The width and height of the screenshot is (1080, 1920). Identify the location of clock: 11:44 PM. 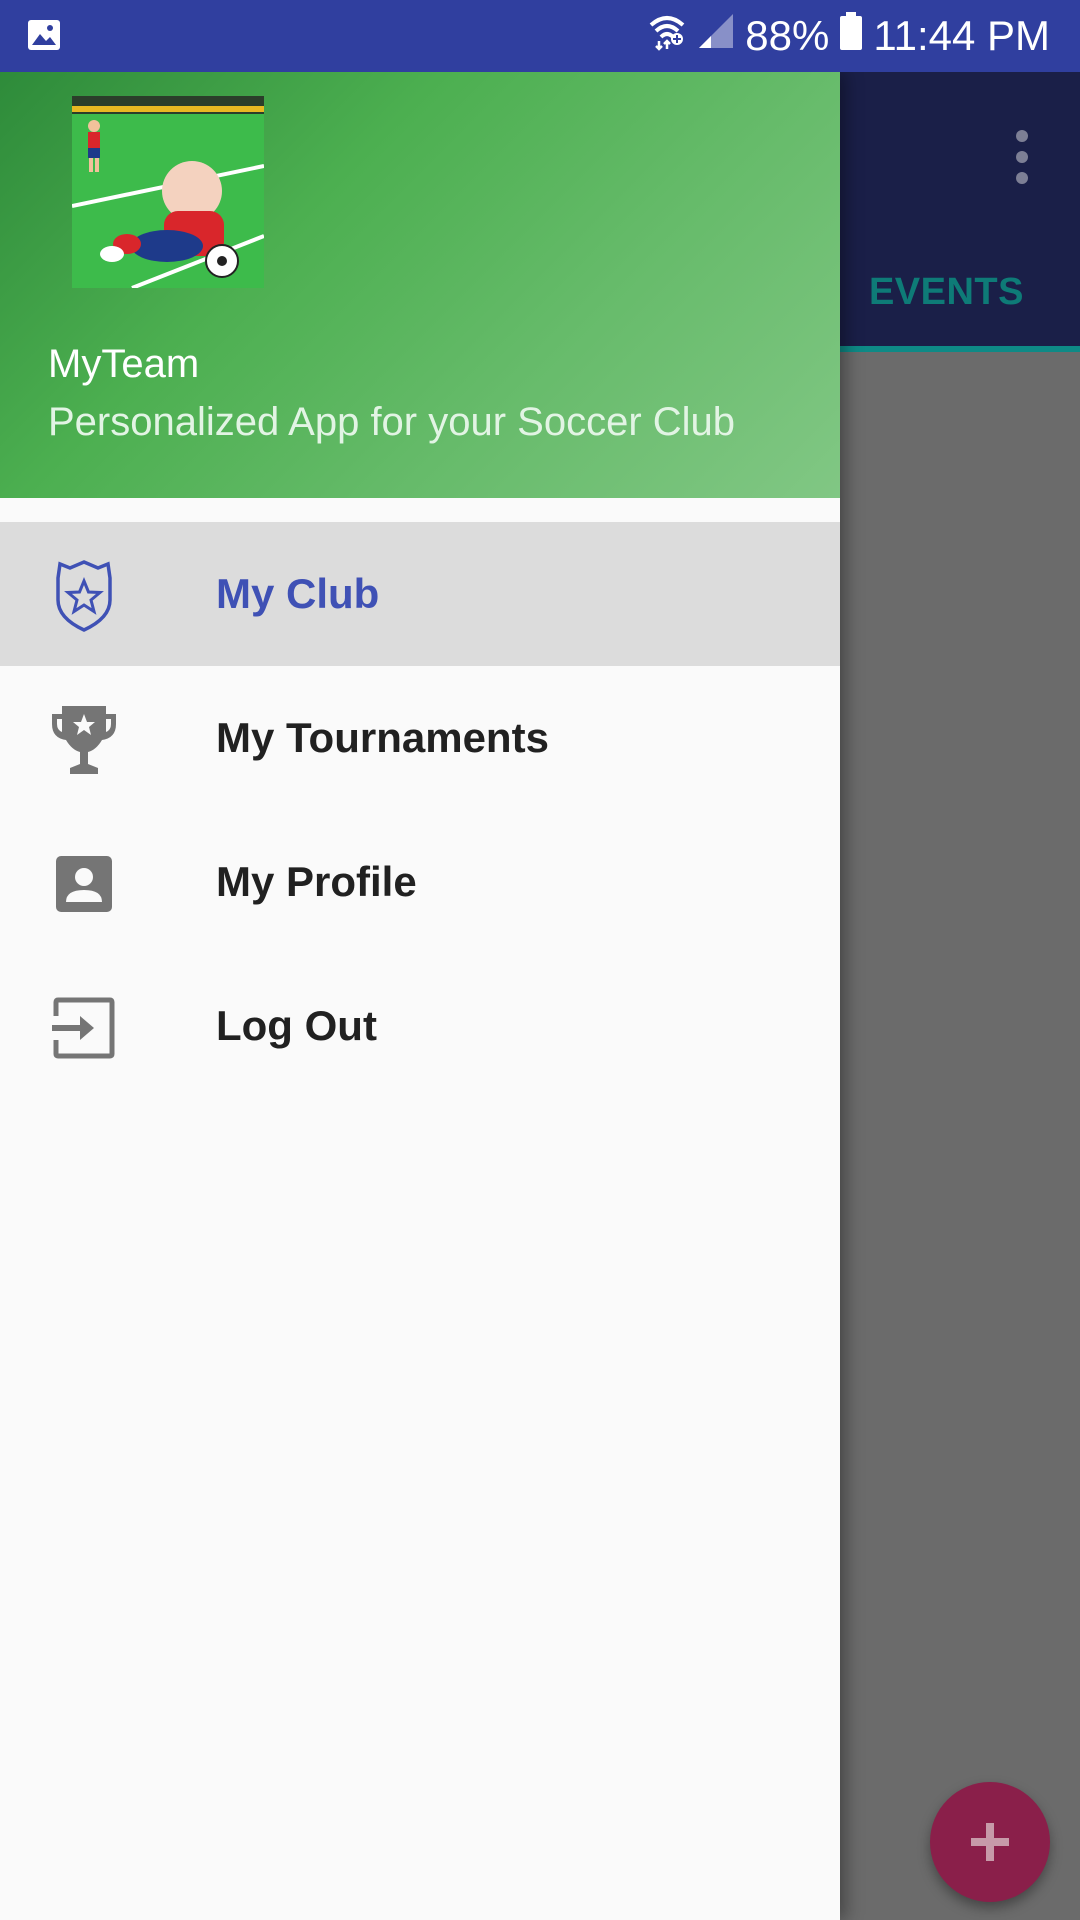
(961, 35).